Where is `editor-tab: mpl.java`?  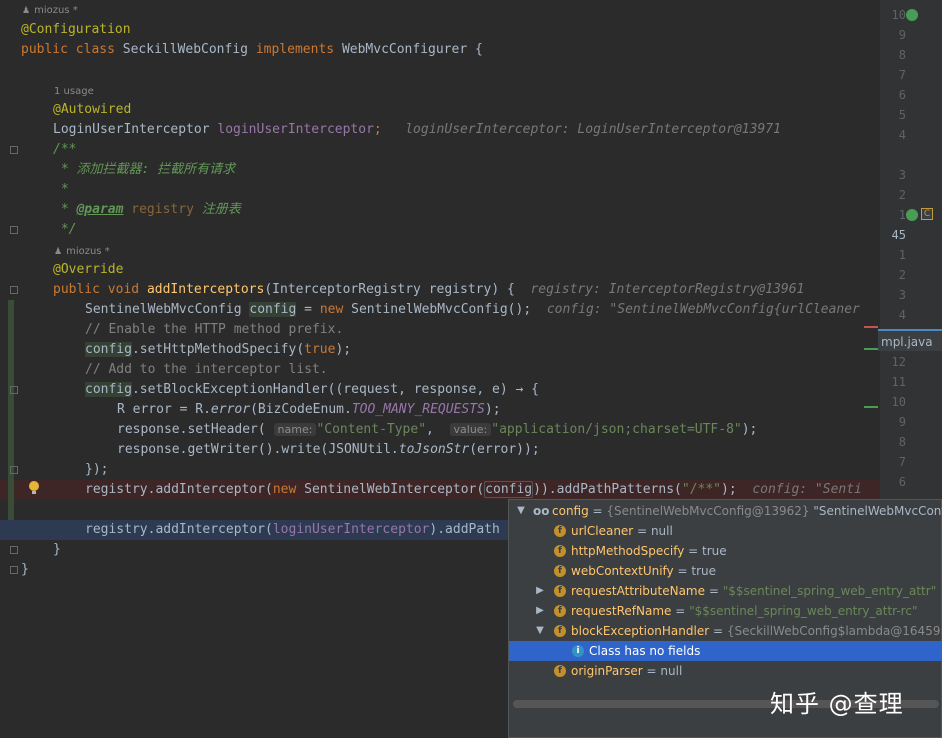 editor-tab: mpl.java is located at coordinates (910, 340).